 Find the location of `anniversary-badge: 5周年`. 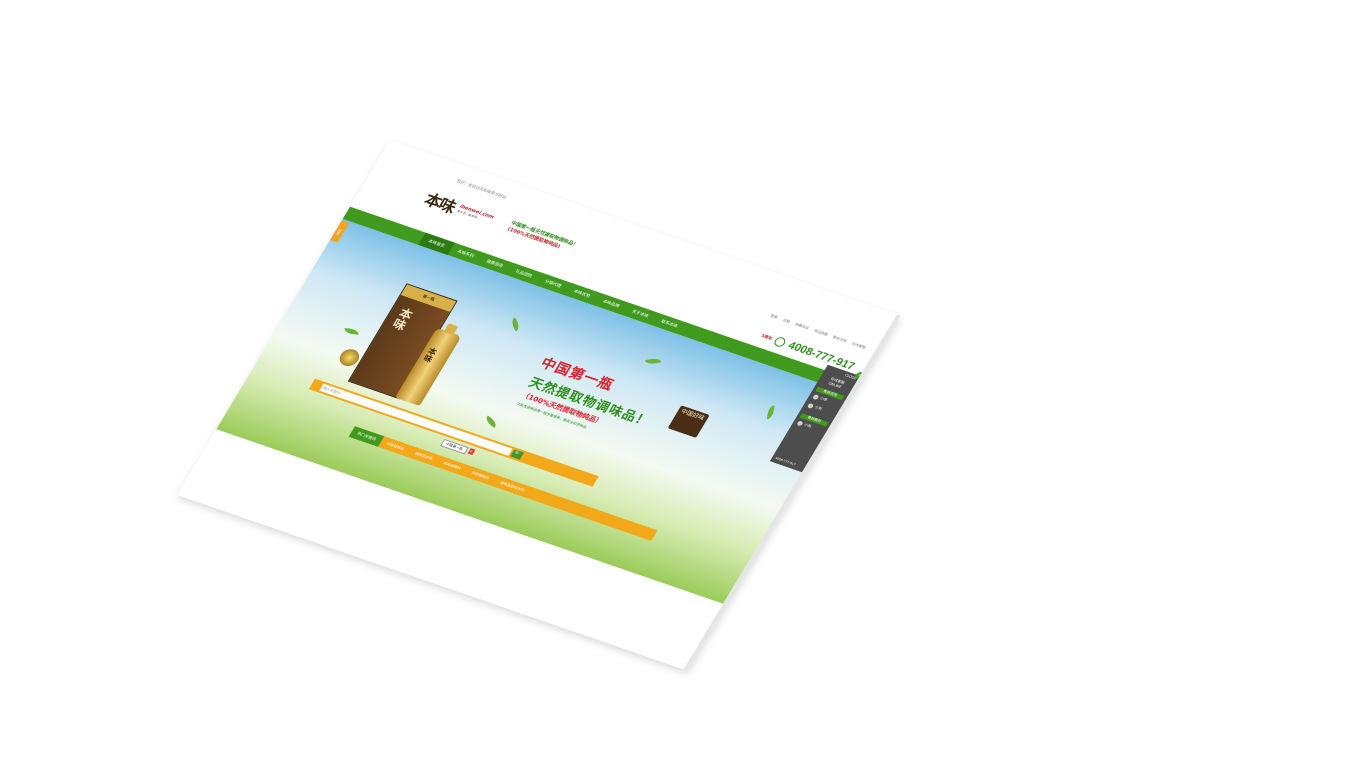

anniversary-badge: 5周年 is located at coordinates (767, 337).